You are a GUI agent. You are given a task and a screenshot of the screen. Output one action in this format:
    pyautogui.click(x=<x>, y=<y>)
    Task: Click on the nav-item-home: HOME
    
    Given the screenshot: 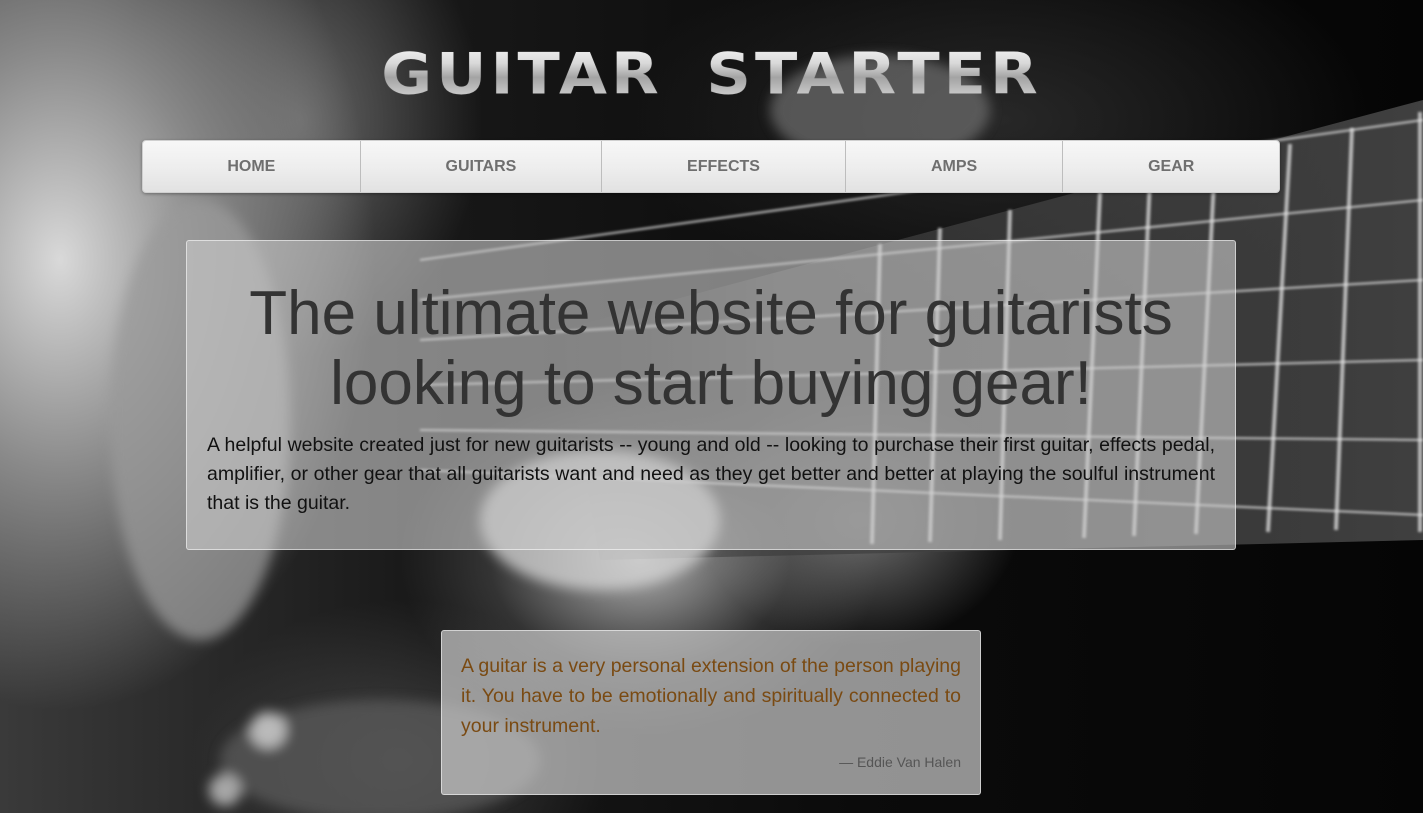 What is the action you would take?
    pyautogui.click(x=251, y=166)
    